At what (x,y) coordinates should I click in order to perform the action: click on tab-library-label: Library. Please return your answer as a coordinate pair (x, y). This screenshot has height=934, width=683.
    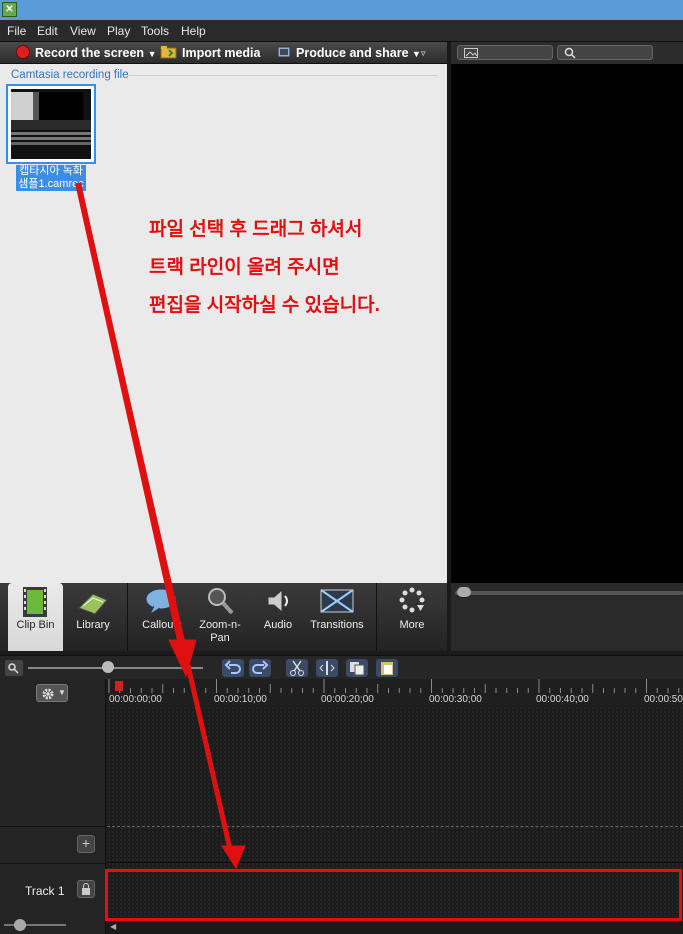
    Looking at the image, I should click on (93, 625).